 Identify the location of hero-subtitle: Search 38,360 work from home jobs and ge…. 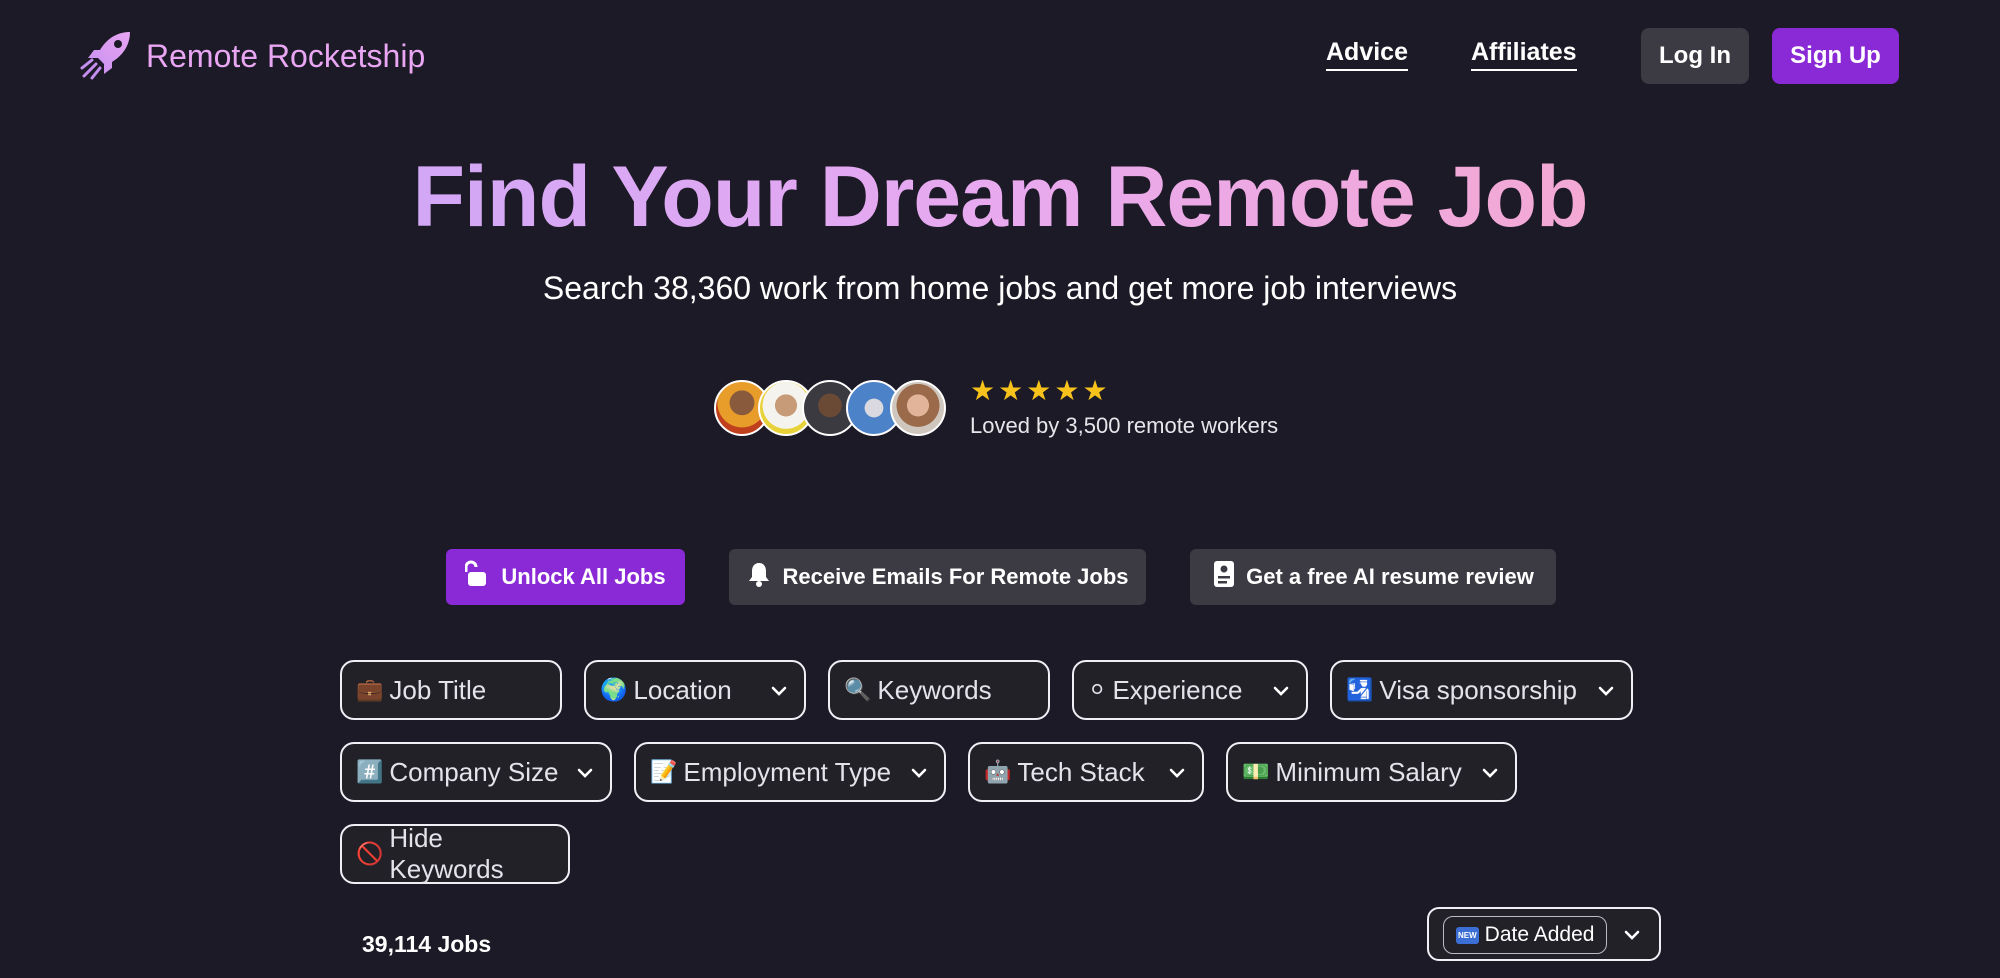
(1000, 288).